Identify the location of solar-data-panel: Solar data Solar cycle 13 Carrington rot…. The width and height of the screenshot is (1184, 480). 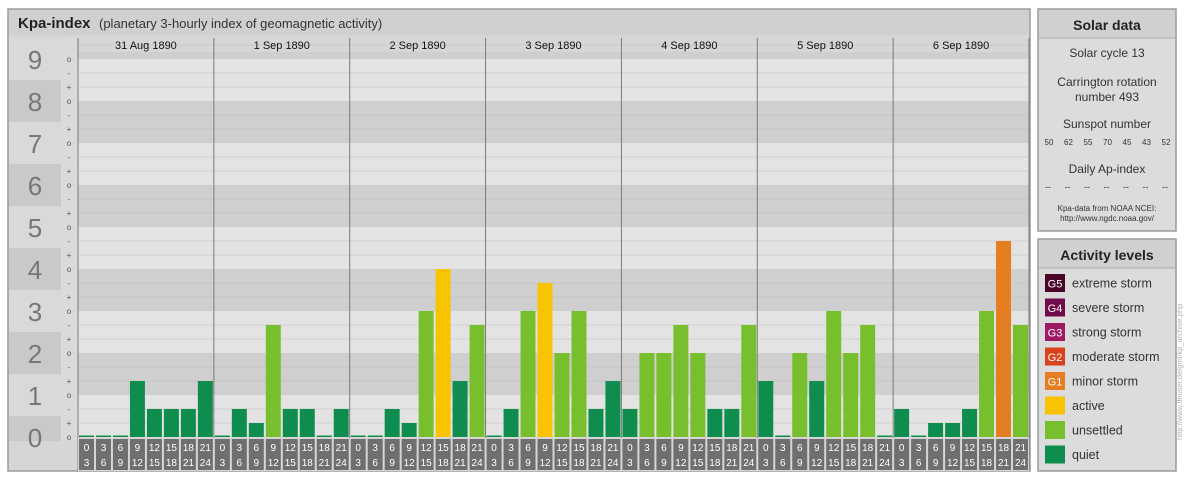
(1107, 120).